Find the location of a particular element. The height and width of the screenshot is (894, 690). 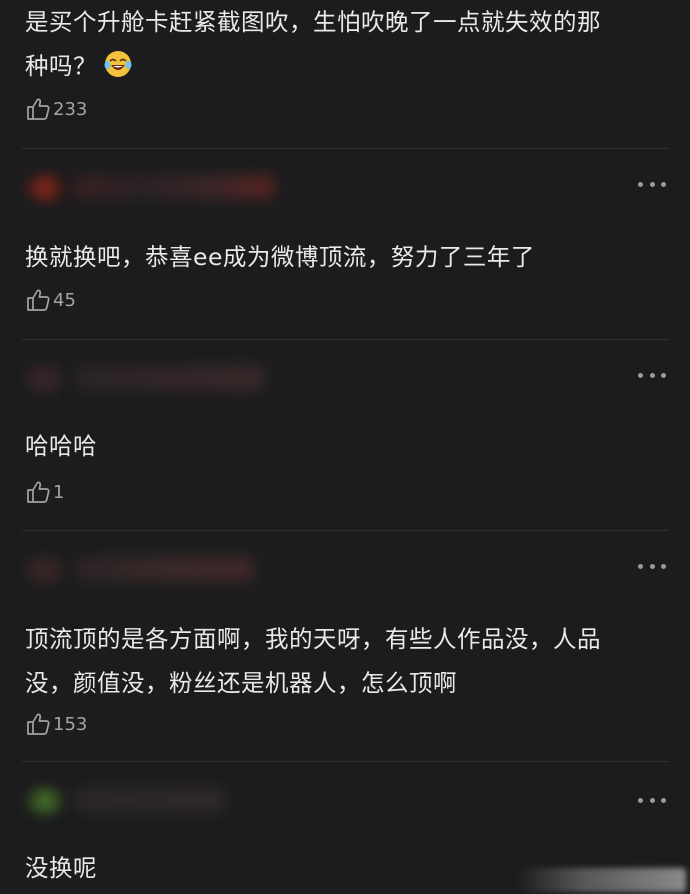

watermark is located at coordinates (601, 880).